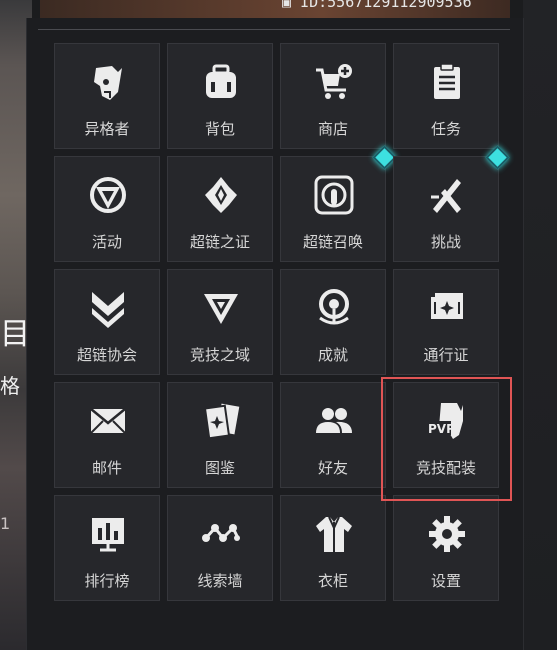  What do you see at coordinates (445, 421) in the screenshot?
I see `pvp-icon: PVP` at bounding box center [445, 421].